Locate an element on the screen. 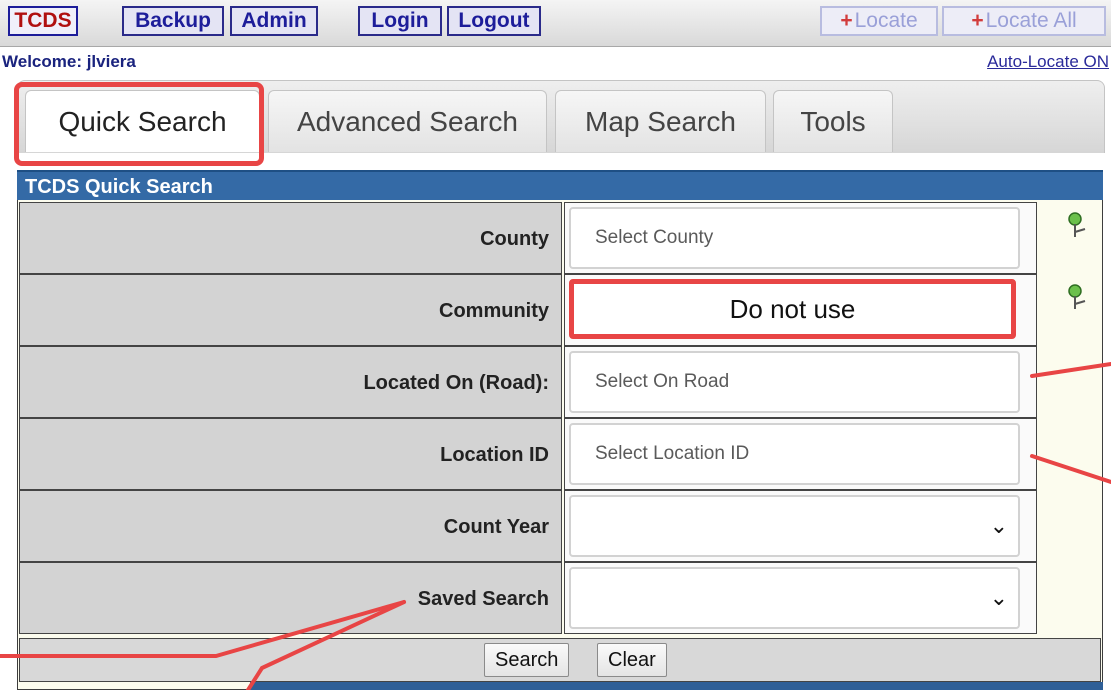  community-row: Community Do not use is located at coordinates (560, 310).